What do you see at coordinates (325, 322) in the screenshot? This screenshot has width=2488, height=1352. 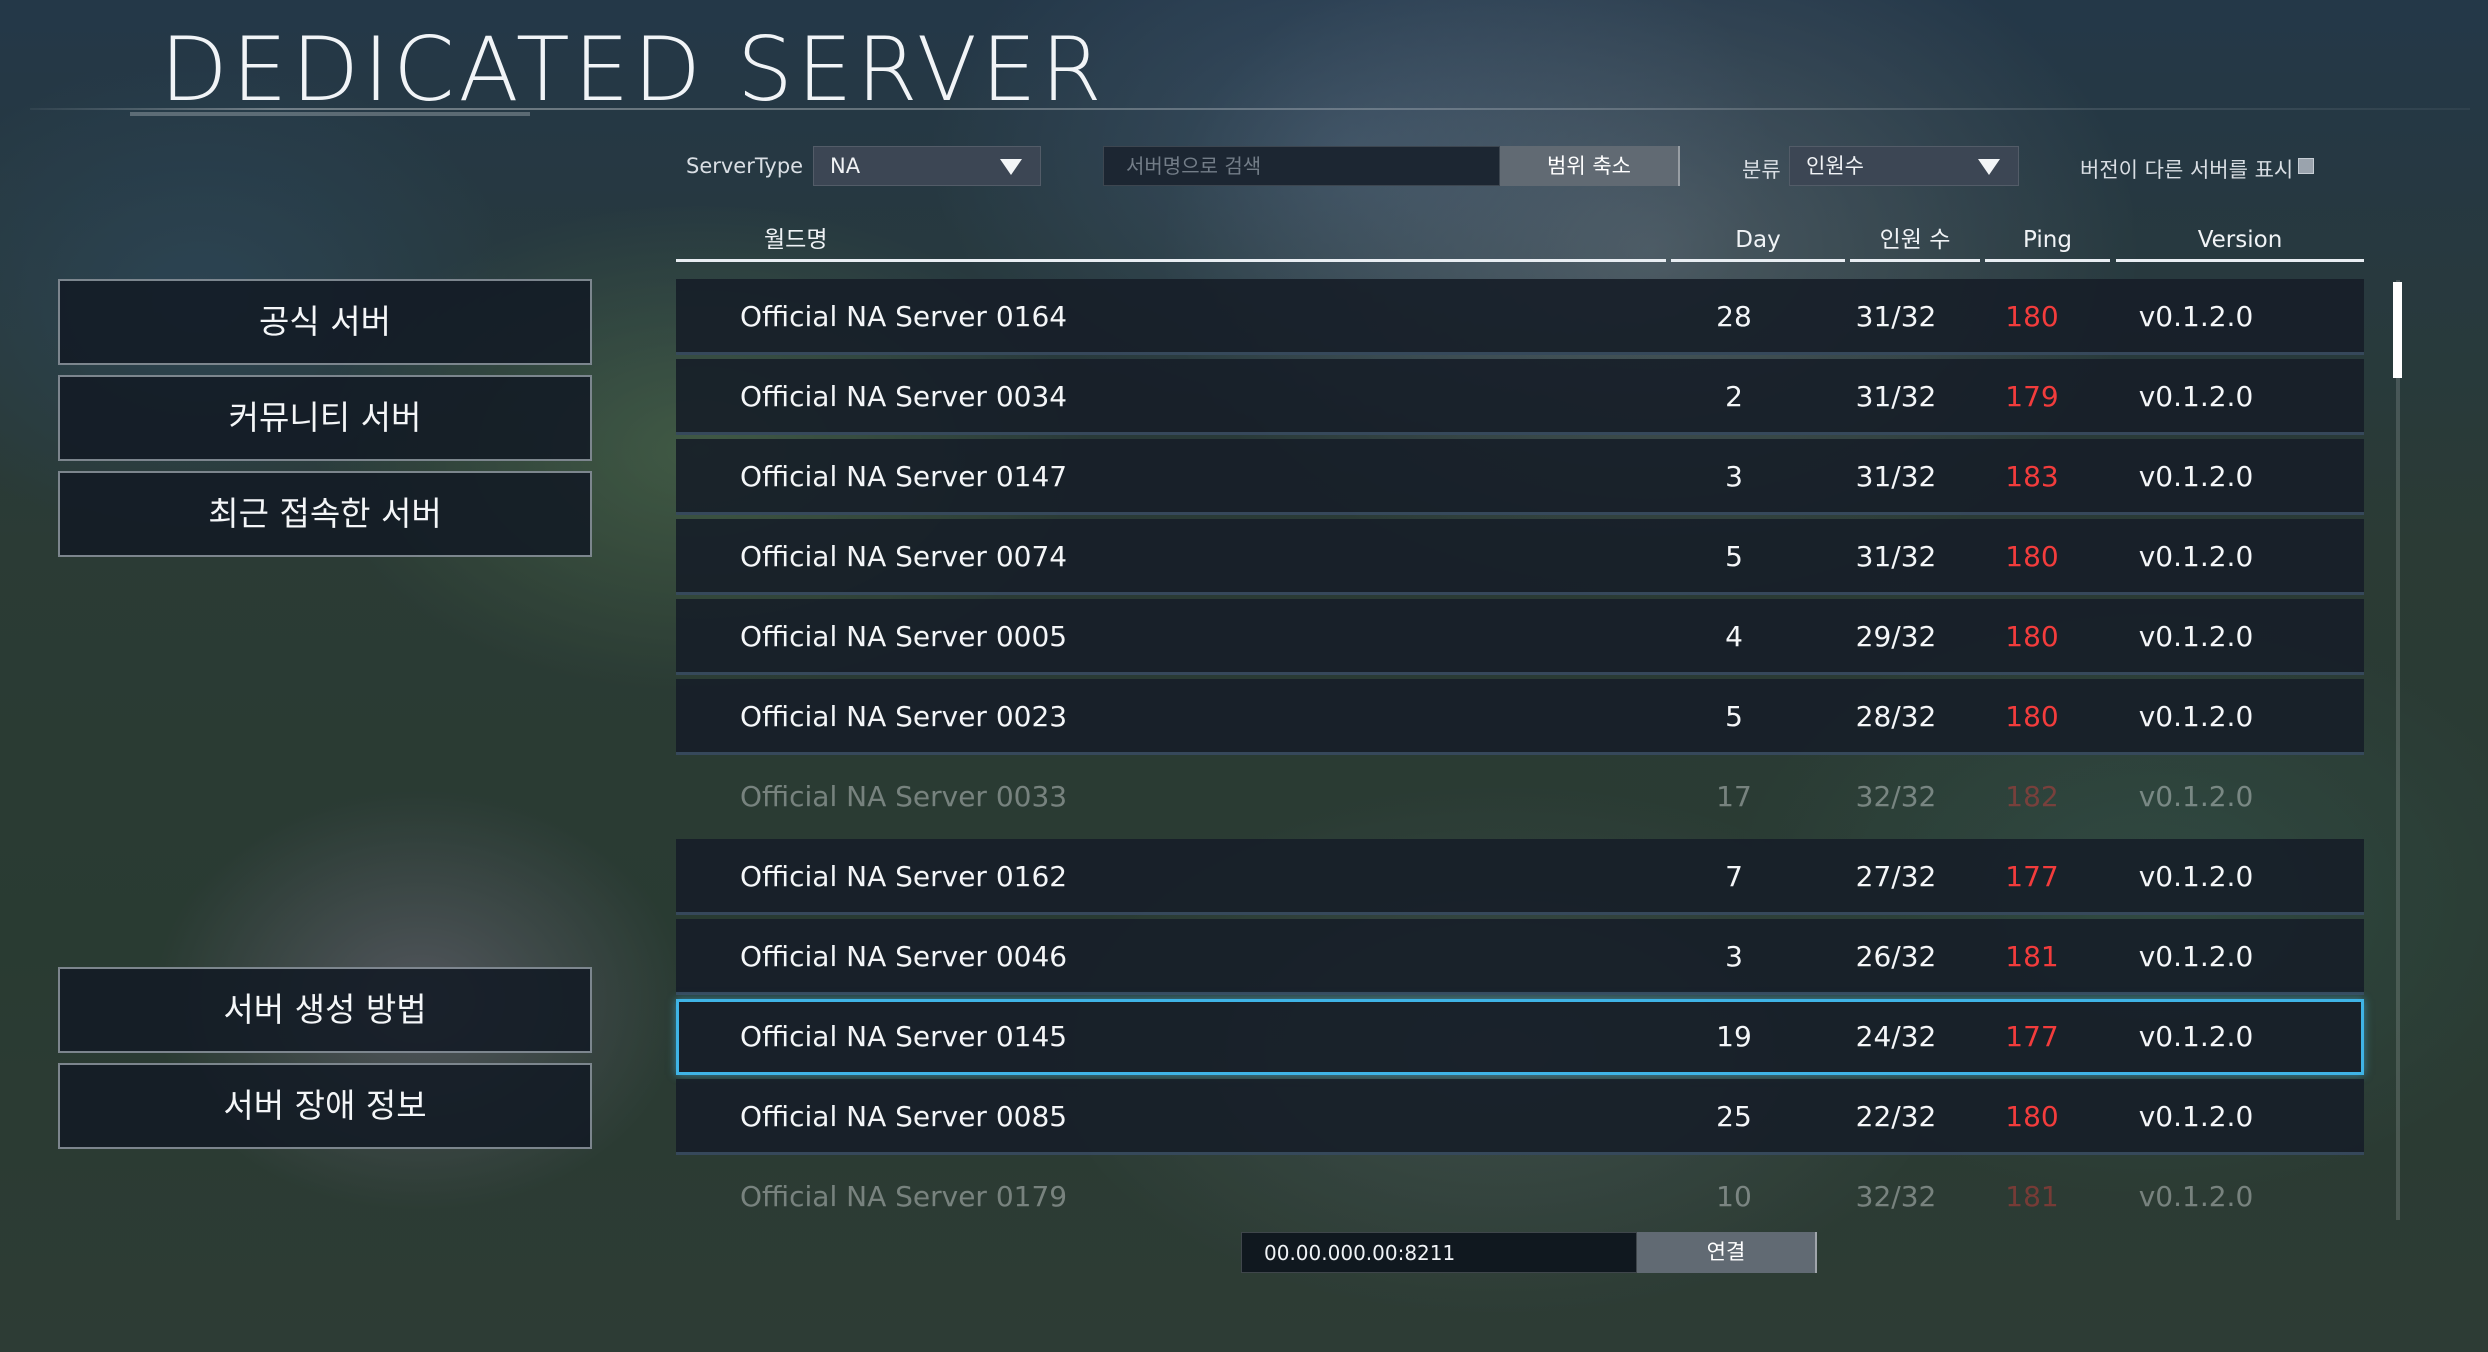 I see `official-server-button: 공식 서버` at bounding box center [325, 322].